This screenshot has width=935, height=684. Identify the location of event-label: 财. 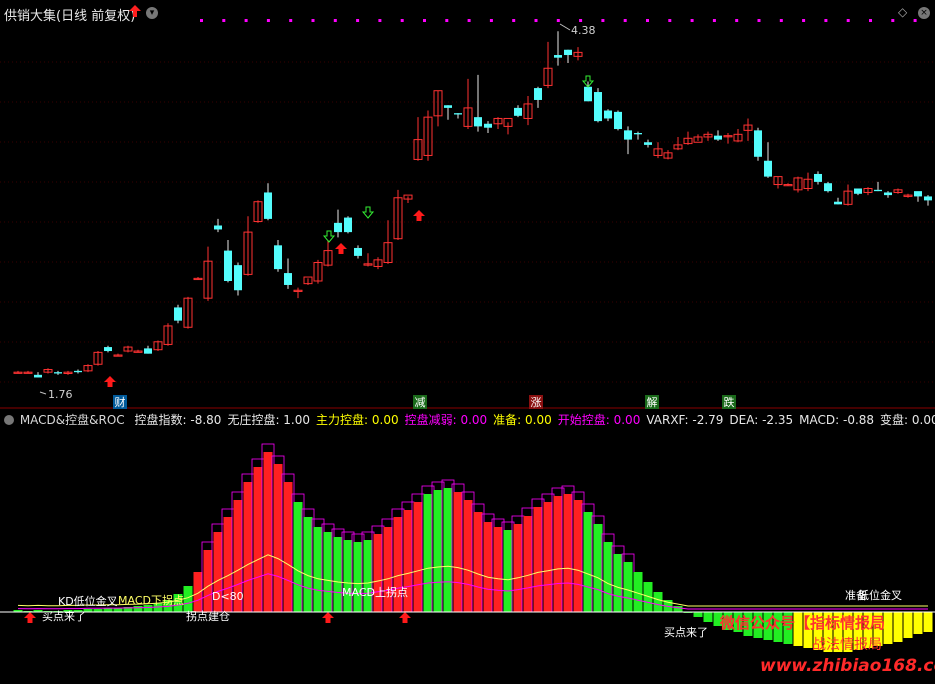
(120, 402).